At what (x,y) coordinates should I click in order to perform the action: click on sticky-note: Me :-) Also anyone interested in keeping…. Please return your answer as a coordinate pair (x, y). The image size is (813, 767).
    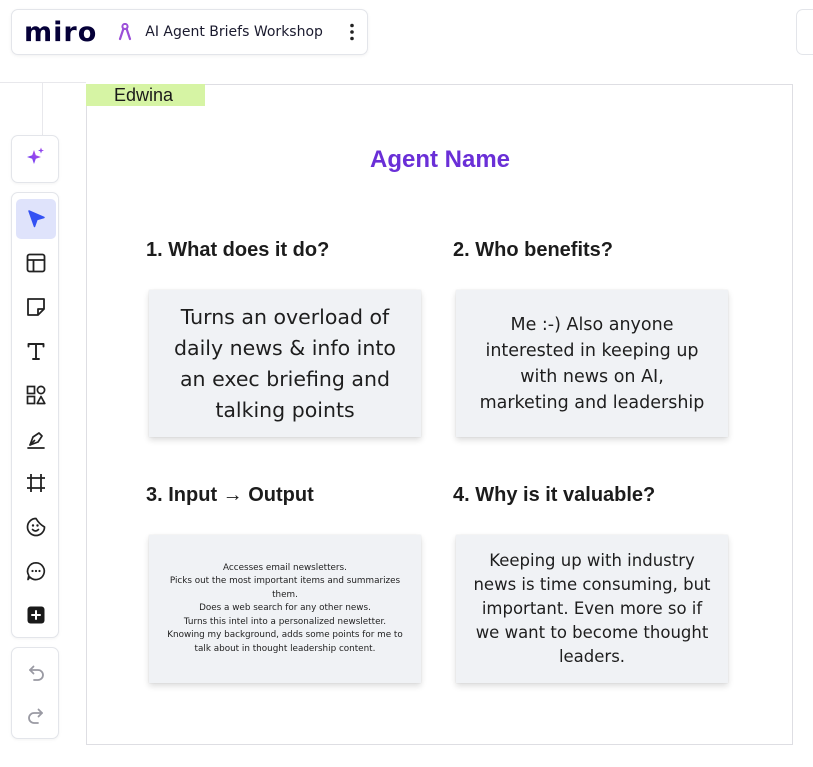
    Looking at the image, I should click on (592, 363).